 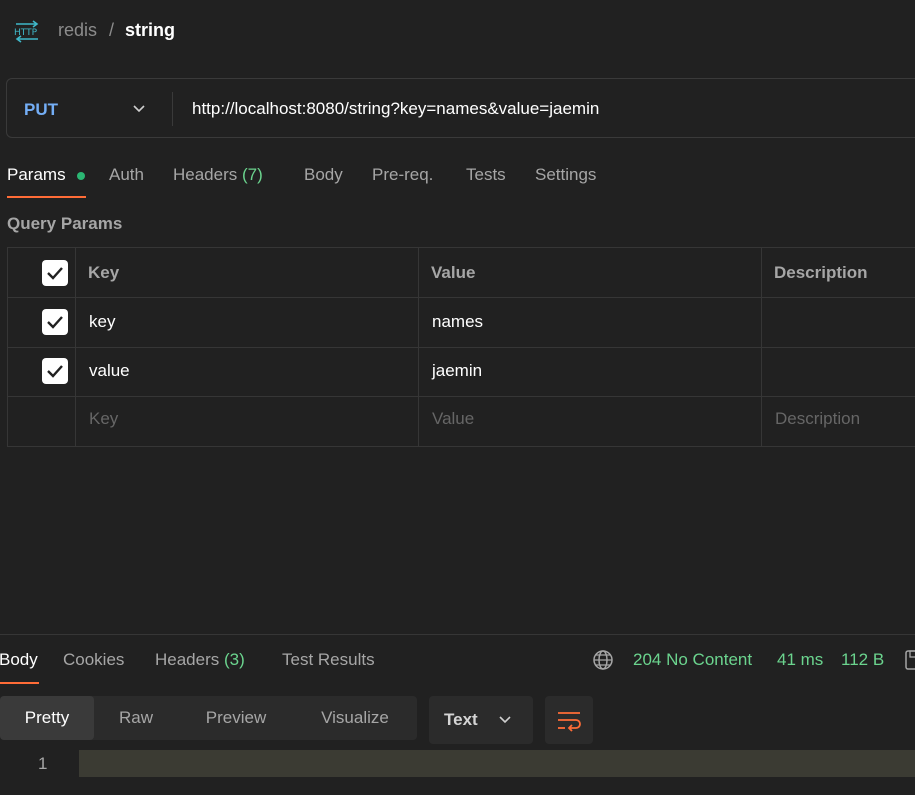 I want to click on svg-text: HTTP, so click(x=26, y=33).